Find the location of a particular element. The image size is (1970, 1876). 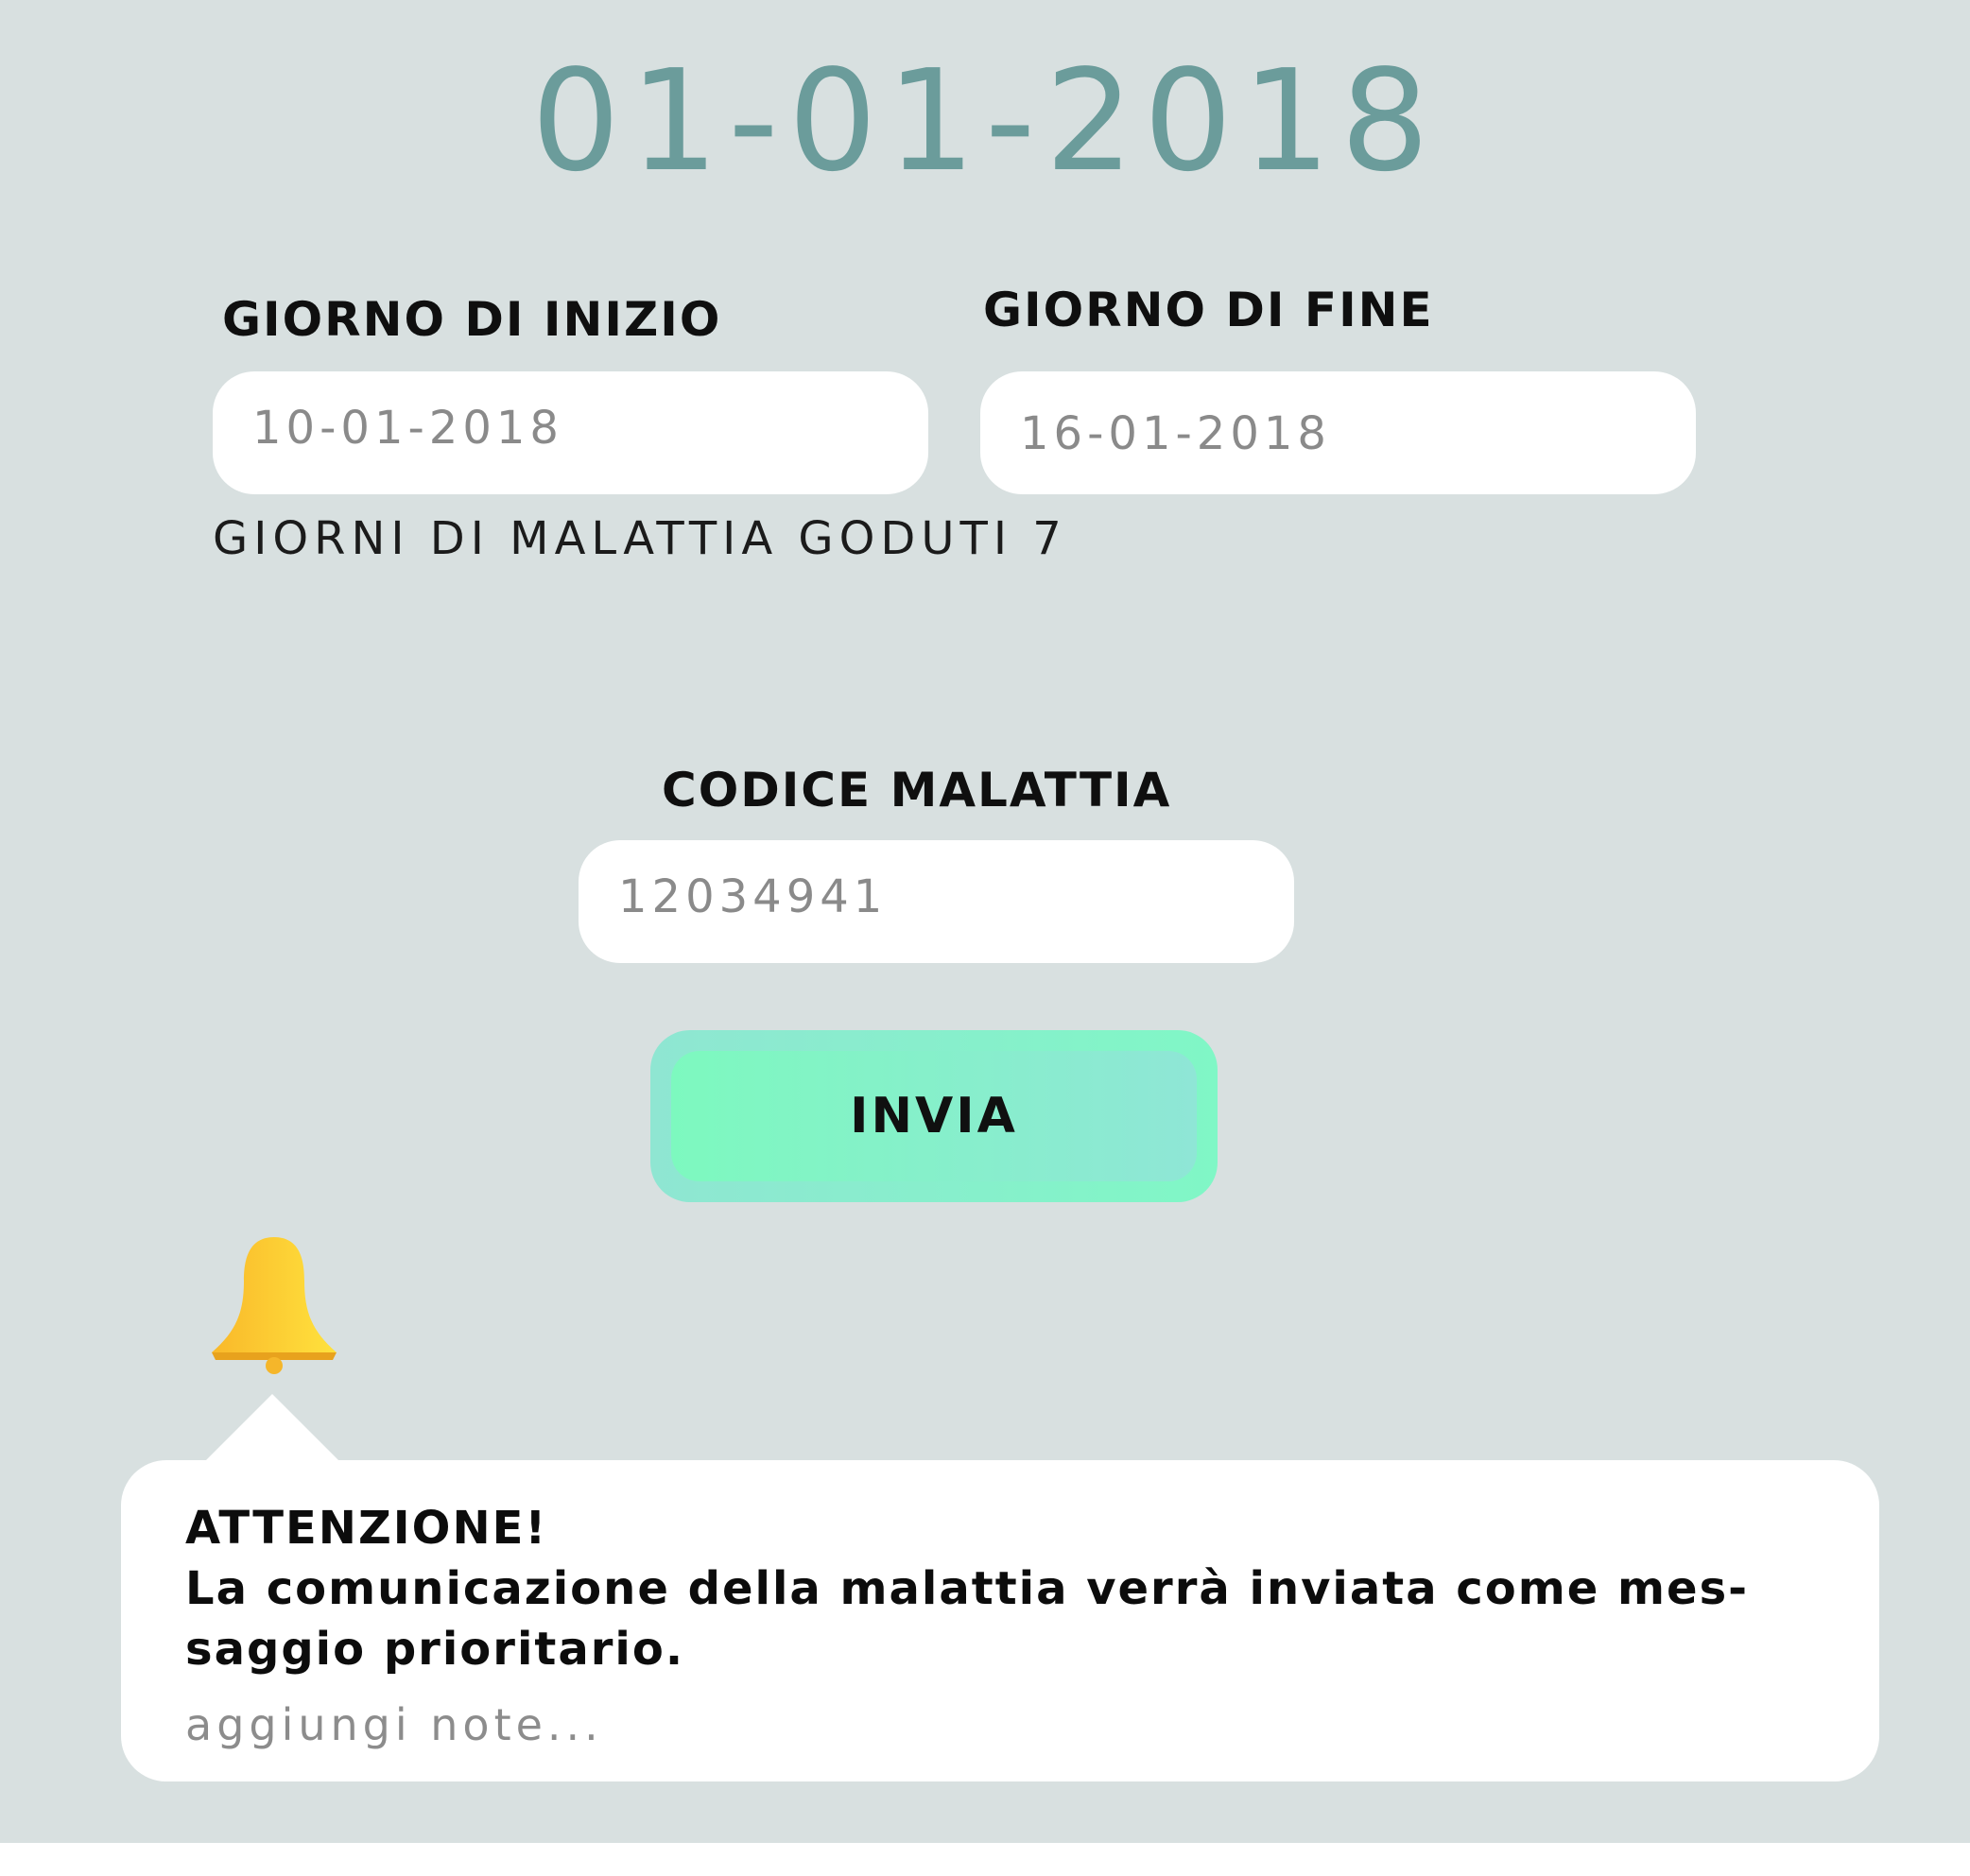

send-button: INVIA is located at coordinates (934, 1116).